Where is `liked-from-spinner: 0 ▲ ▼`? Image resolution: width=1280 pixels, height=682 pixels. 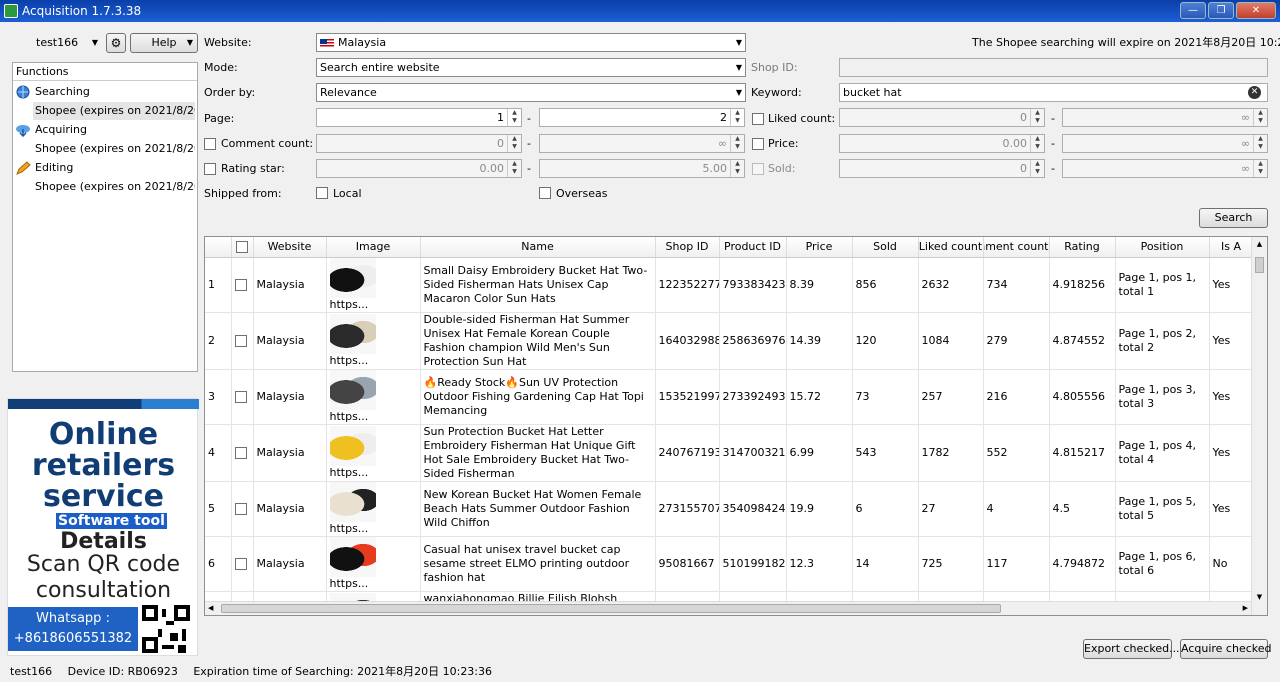 liked-from-spinner: 0 ▲ ▼ is located at coordinates (942, 117).